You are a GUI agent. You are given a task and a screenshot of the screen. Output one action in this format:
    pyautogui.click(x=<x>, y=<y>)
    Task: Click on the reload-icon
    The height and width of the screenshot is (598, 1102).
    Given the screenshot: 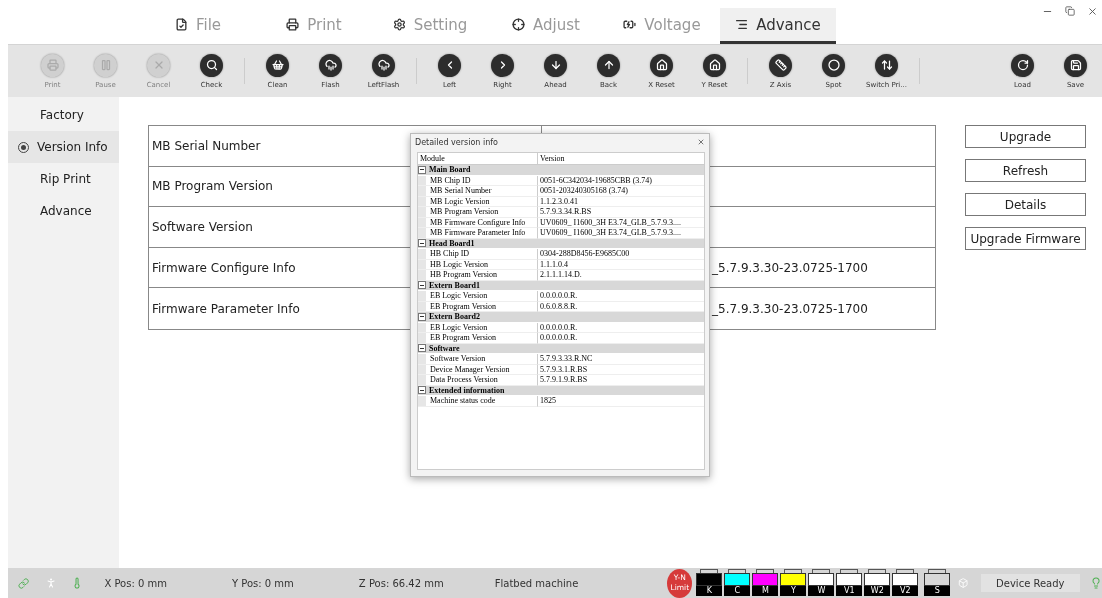 What is the action you would take?
    pyautogui.click(x=1022, y=65)
    